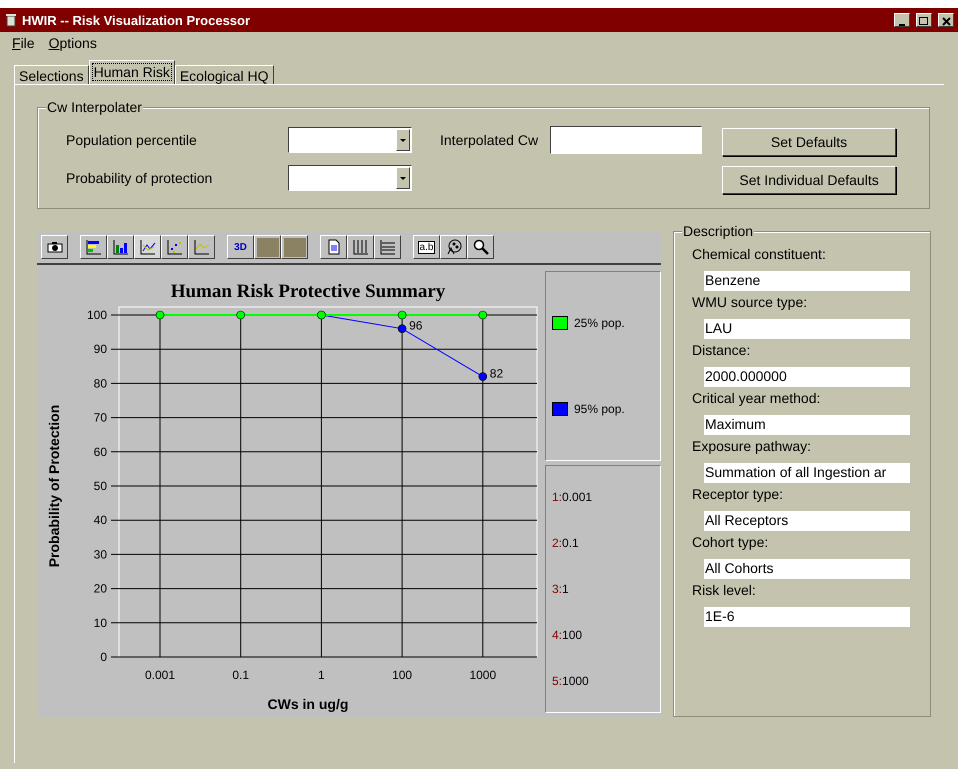 Image resolution: width=958 pixels, height=769 pixels. Describe the element at coordinates (160, 675) in the screenshot. I see `x-tick-label: 0.001` at that location.